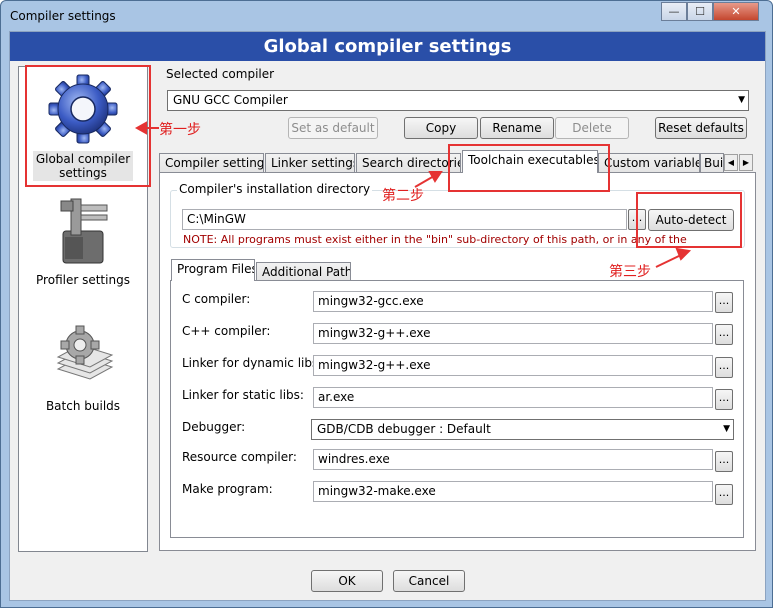 The width and height of the screenshot is (773, 609). I want to click on ok-button: OK, so click(347, 581).